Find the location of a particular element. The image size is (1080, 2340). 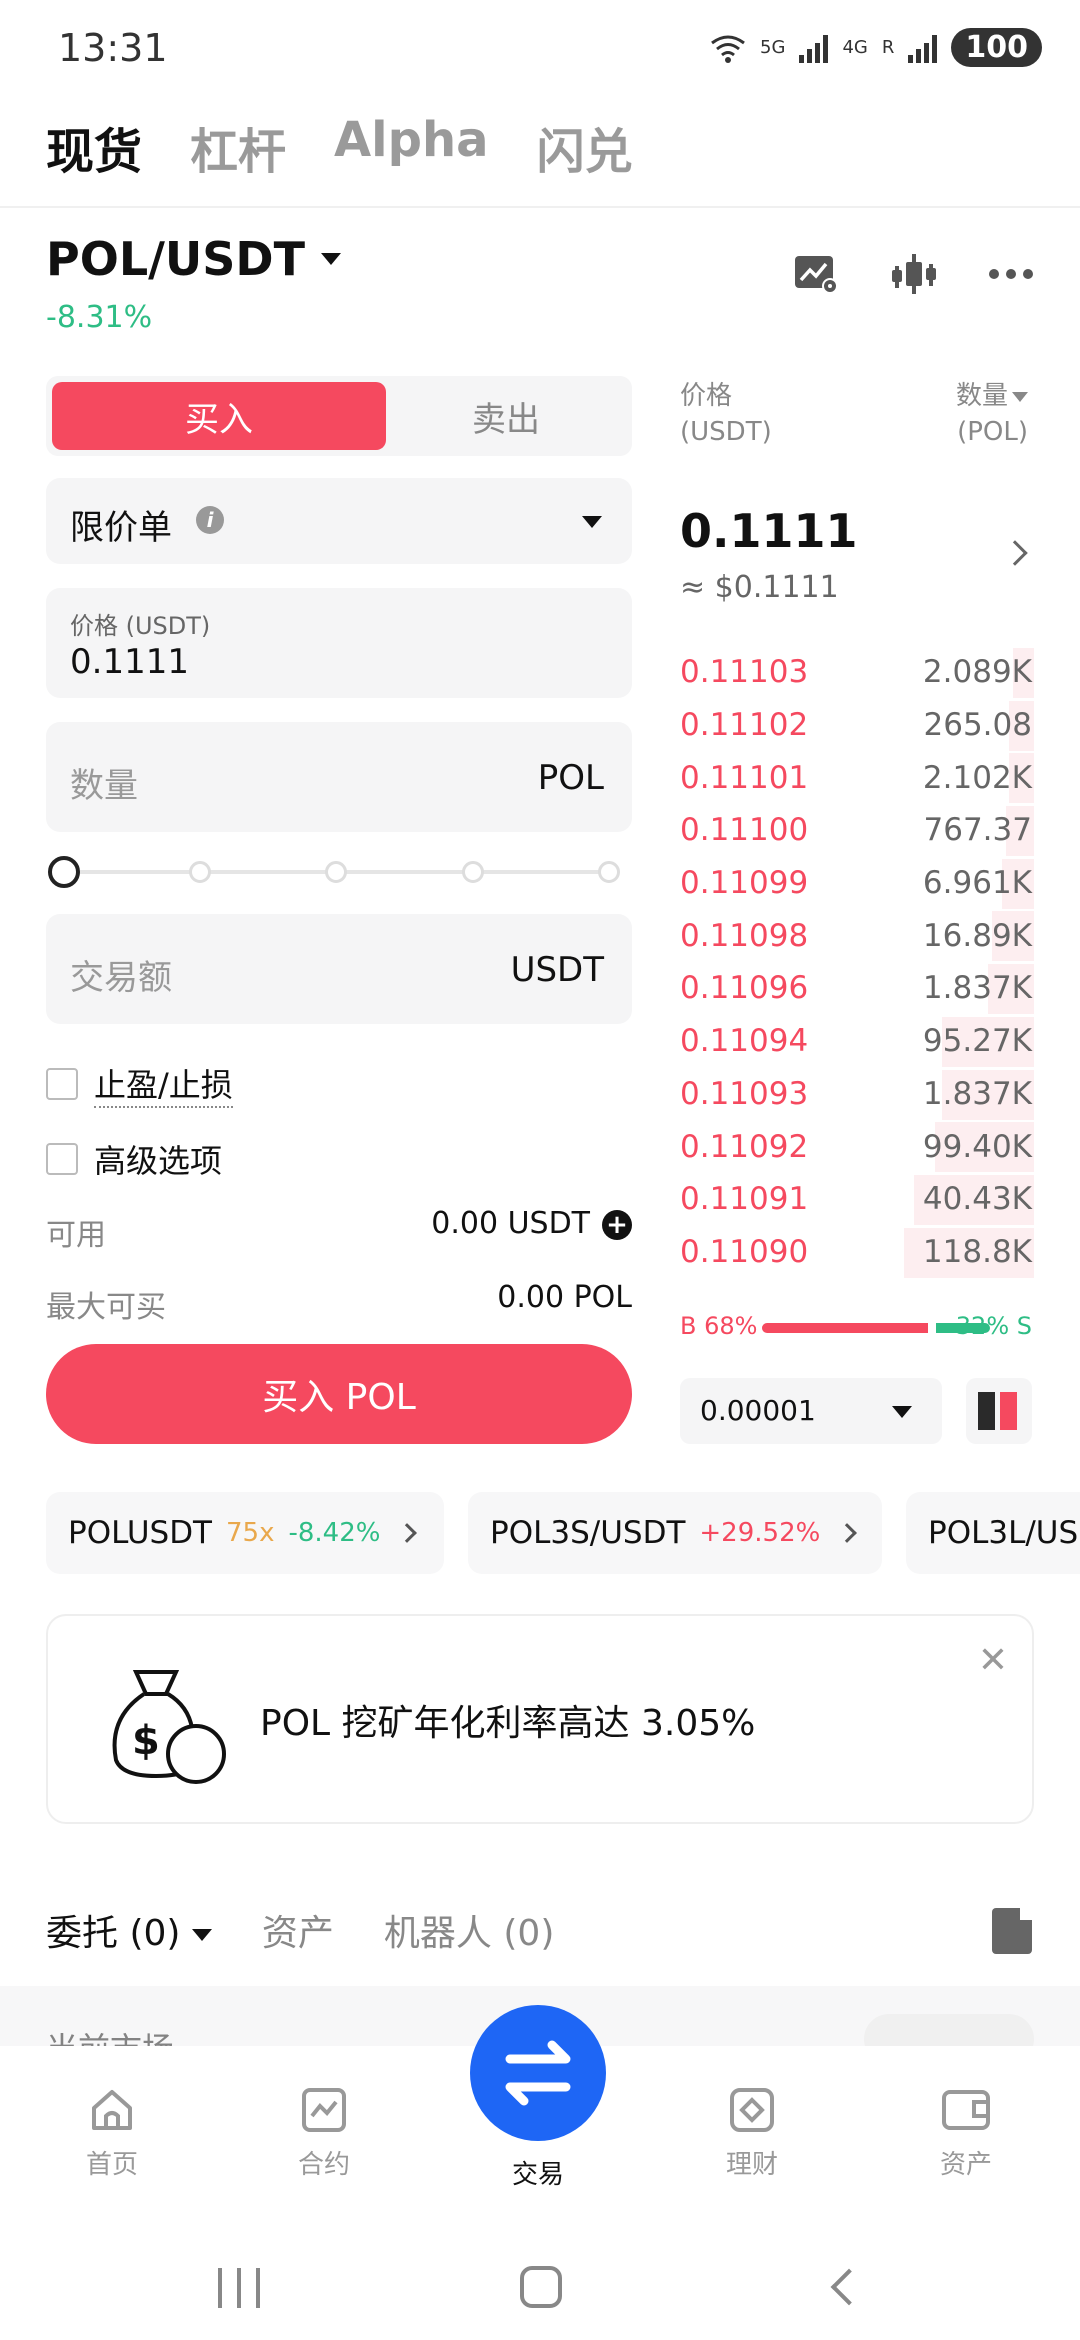

orders-tabs: 委托 (0) 资产 机器人 (0) is located at coordinates (300, 1930).